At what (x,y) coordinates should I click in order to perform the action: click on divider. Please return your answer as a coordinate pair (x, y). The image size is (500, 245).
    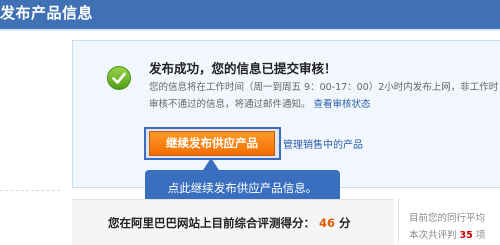
    Looking at the image, I should click on (30, 190).